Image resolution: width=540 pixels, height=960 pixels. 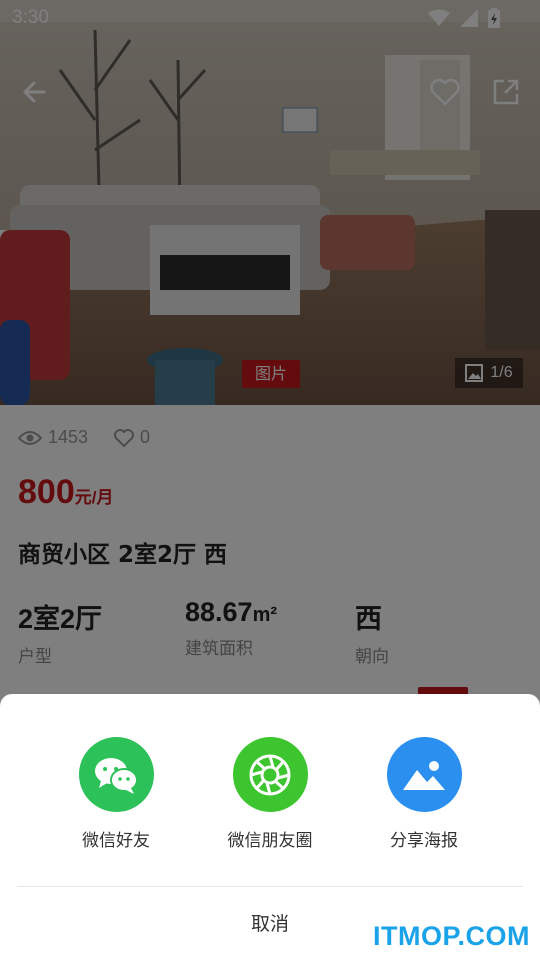 I want to click on watermark: ITMOP.COM, so click(x=451, y=936).